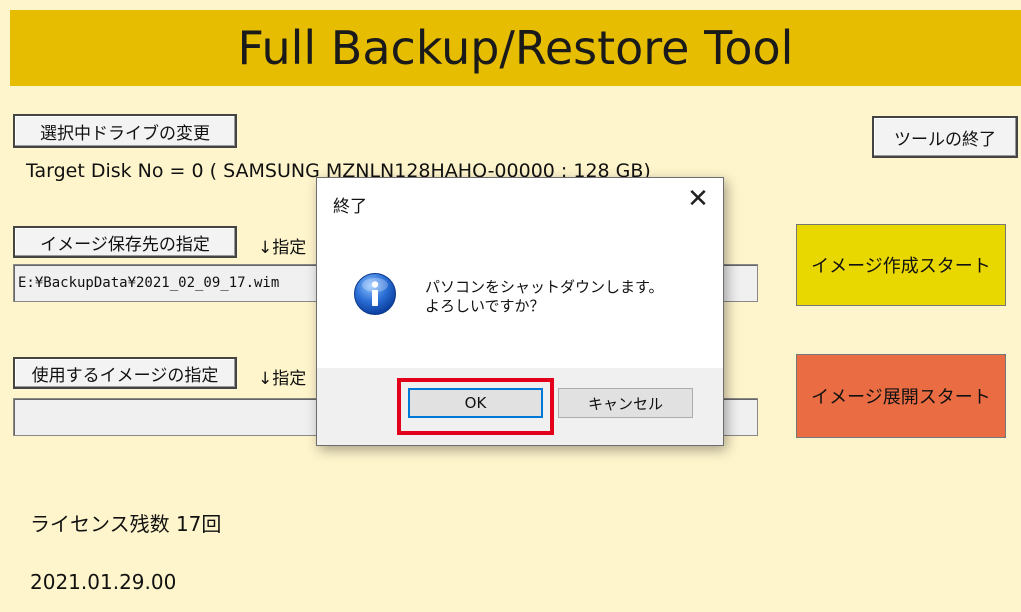 The height and width of the screenshot is (612, 1021). Describe the element at coordinates (125, 242) in the screenshot. I see `image-save-dest-button: イメージ保存先の指定` at that location.